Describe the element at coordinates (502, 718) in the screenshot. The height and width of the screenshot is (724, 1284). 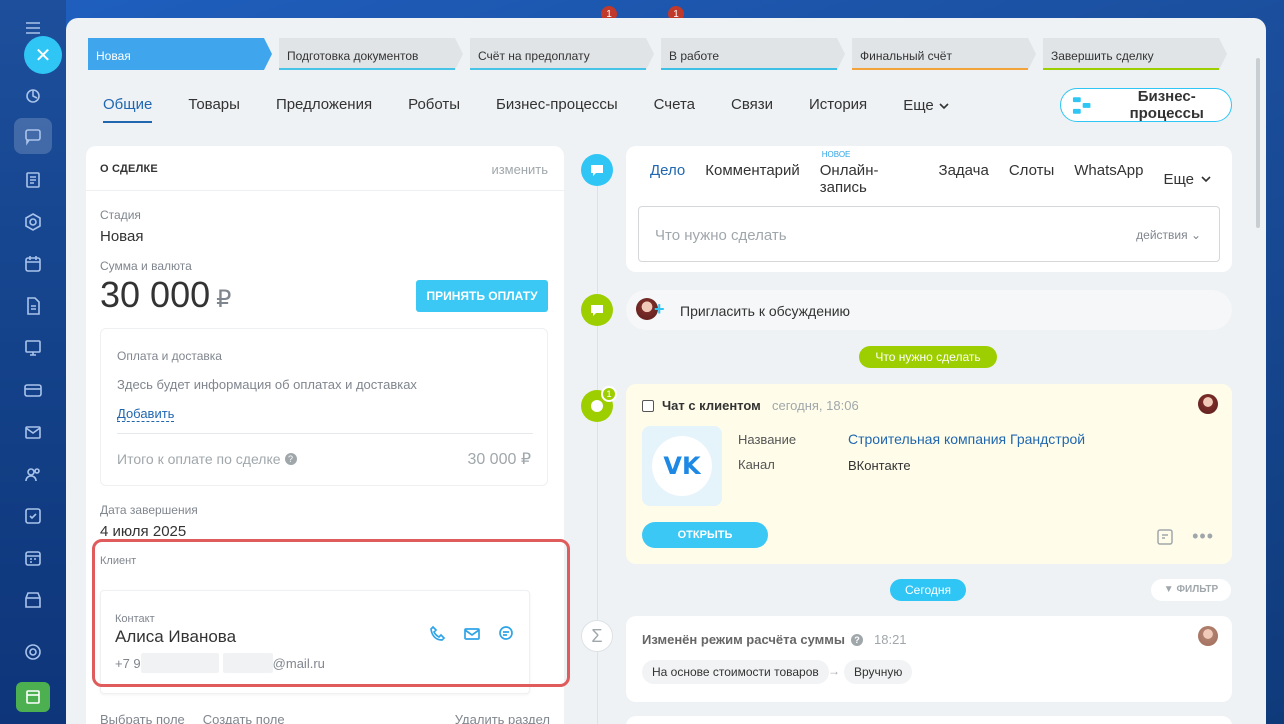
I see `delete-section-link: Удалить раздел` at that location.